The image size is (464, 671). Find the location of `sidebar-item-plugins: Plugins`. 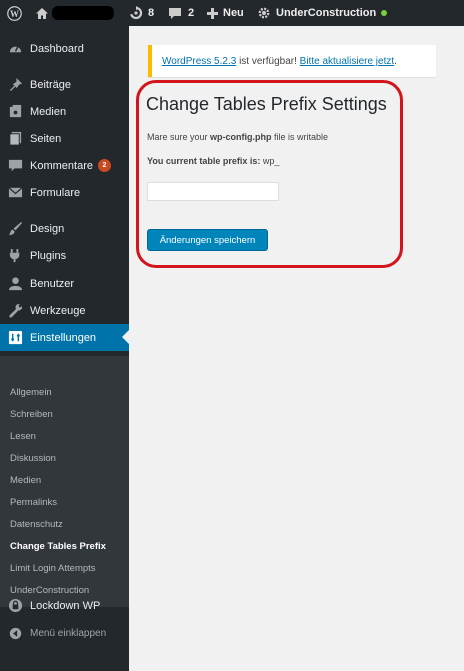

sidebar-item-plugins: Plugins is located at coordinates (64, 255).